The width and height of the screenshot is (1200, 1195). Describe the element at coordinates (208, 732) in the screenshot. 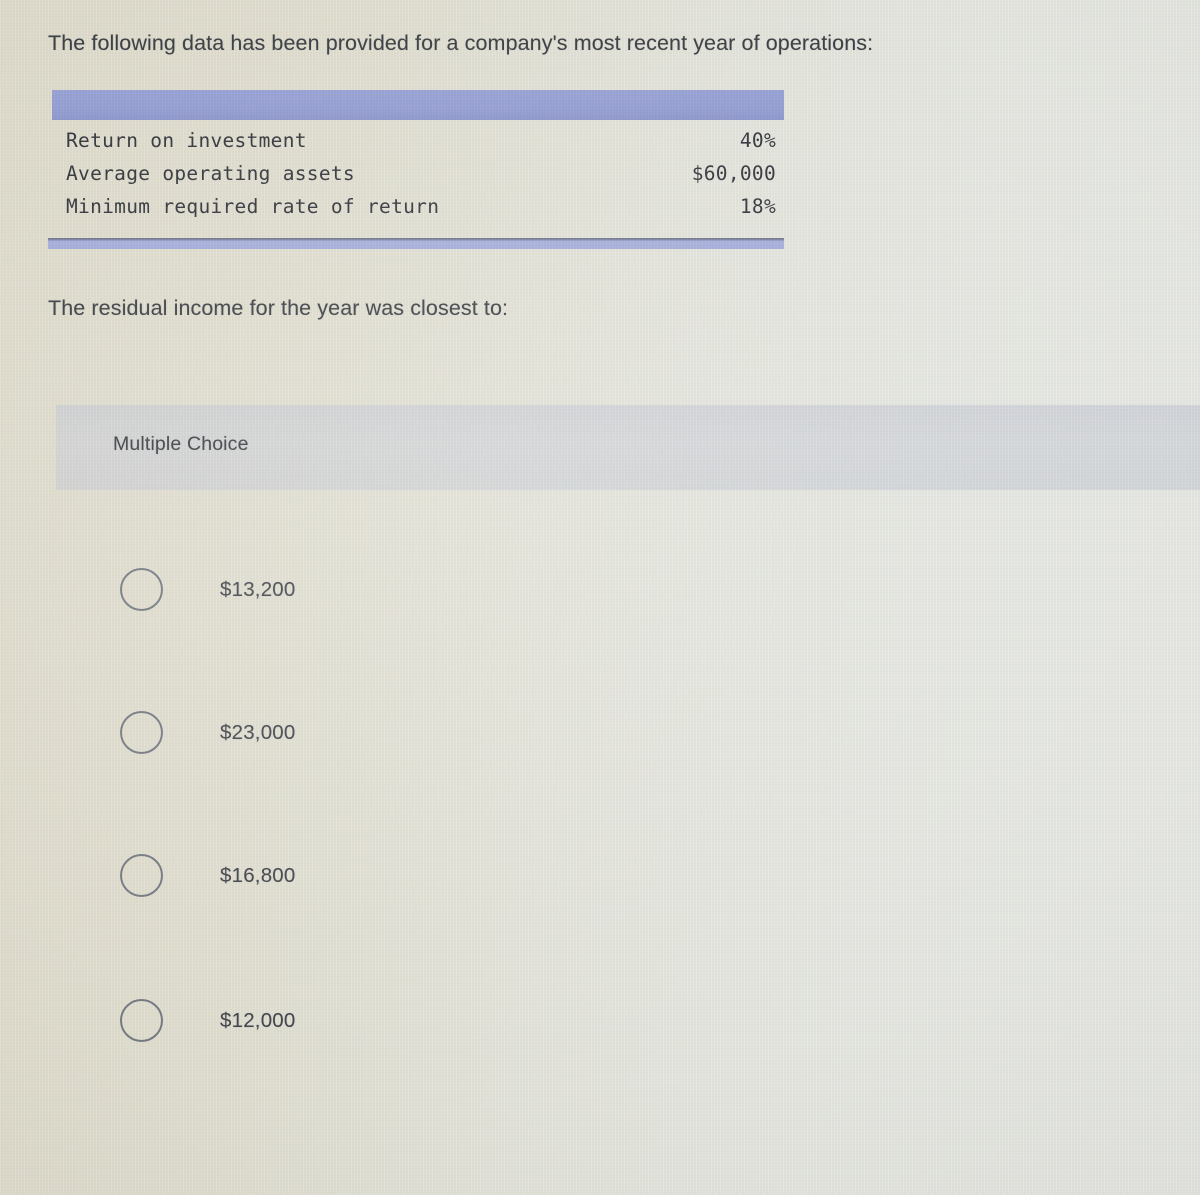

I see `answer-option-b: $23,000` at that location.